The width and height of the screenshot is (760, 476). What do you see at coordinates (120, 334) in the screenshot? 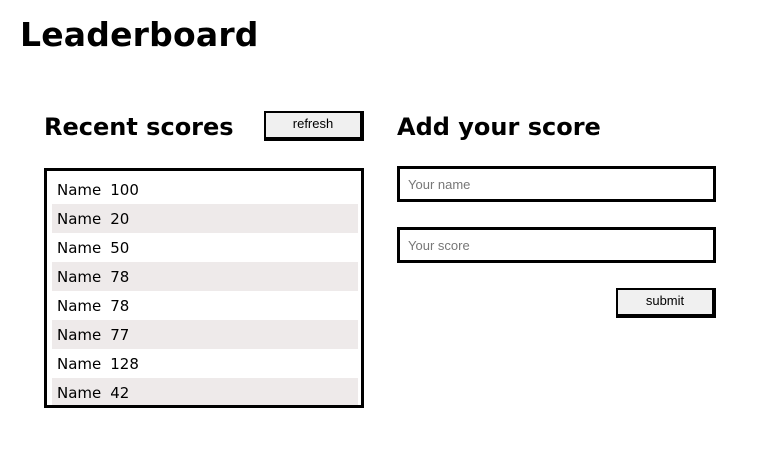
I see `score-value: 77` at bounding box center [120, 334].